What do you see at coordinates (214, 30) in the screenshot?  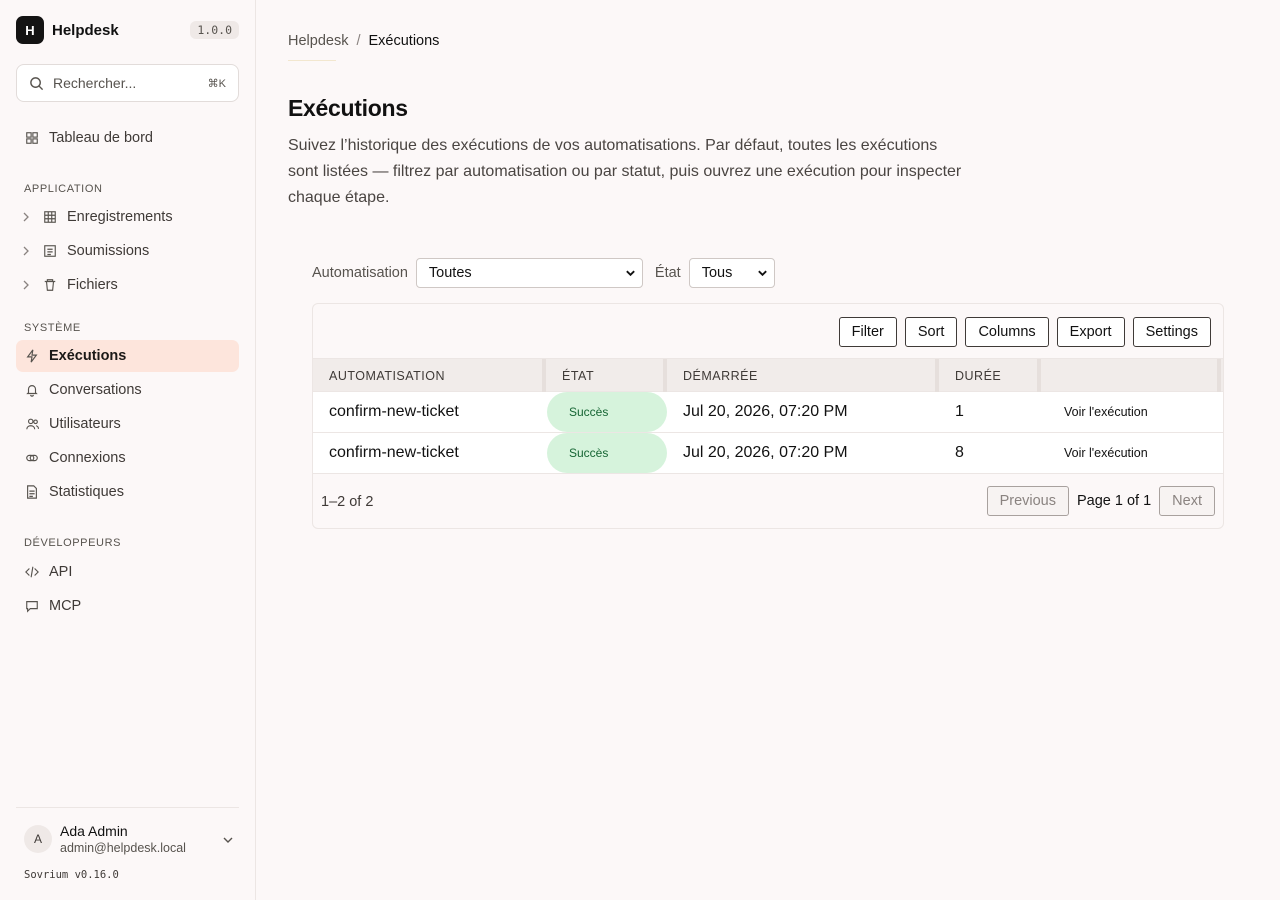 I see `app-version-badge: 1.0.0` at bounding box center [214, 30].